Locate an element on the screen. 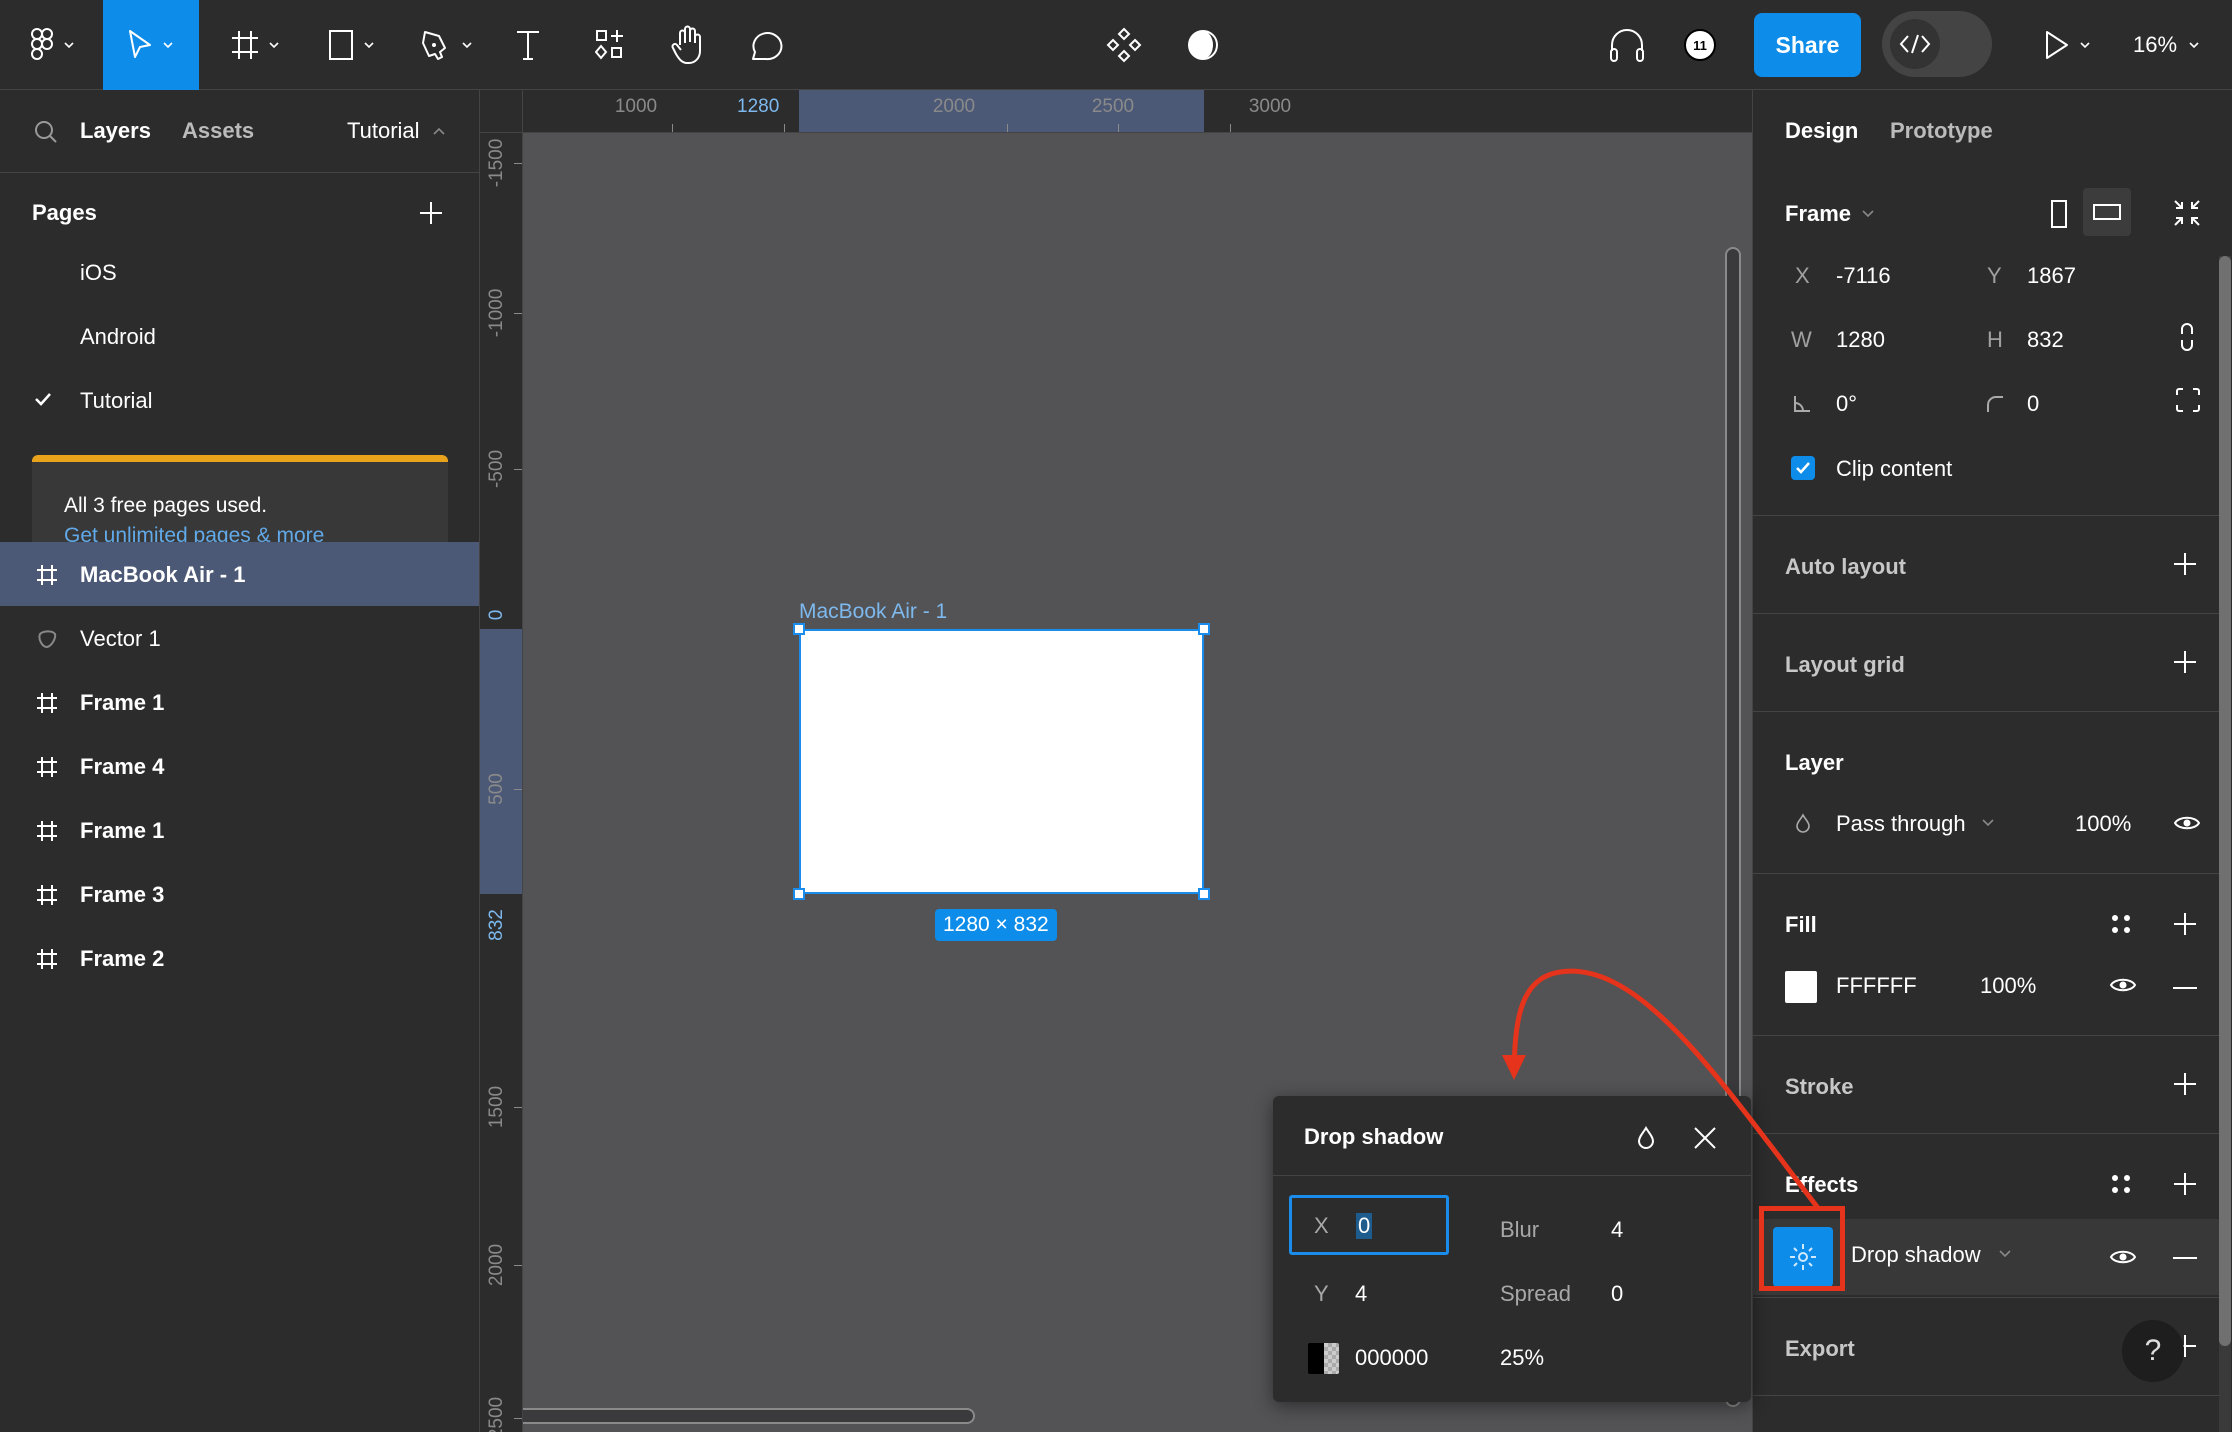 Image resolution: width=2232 pixels, height=1432 pixels. zoom-dropdown: 16% is located at coordinates (2167, 45).